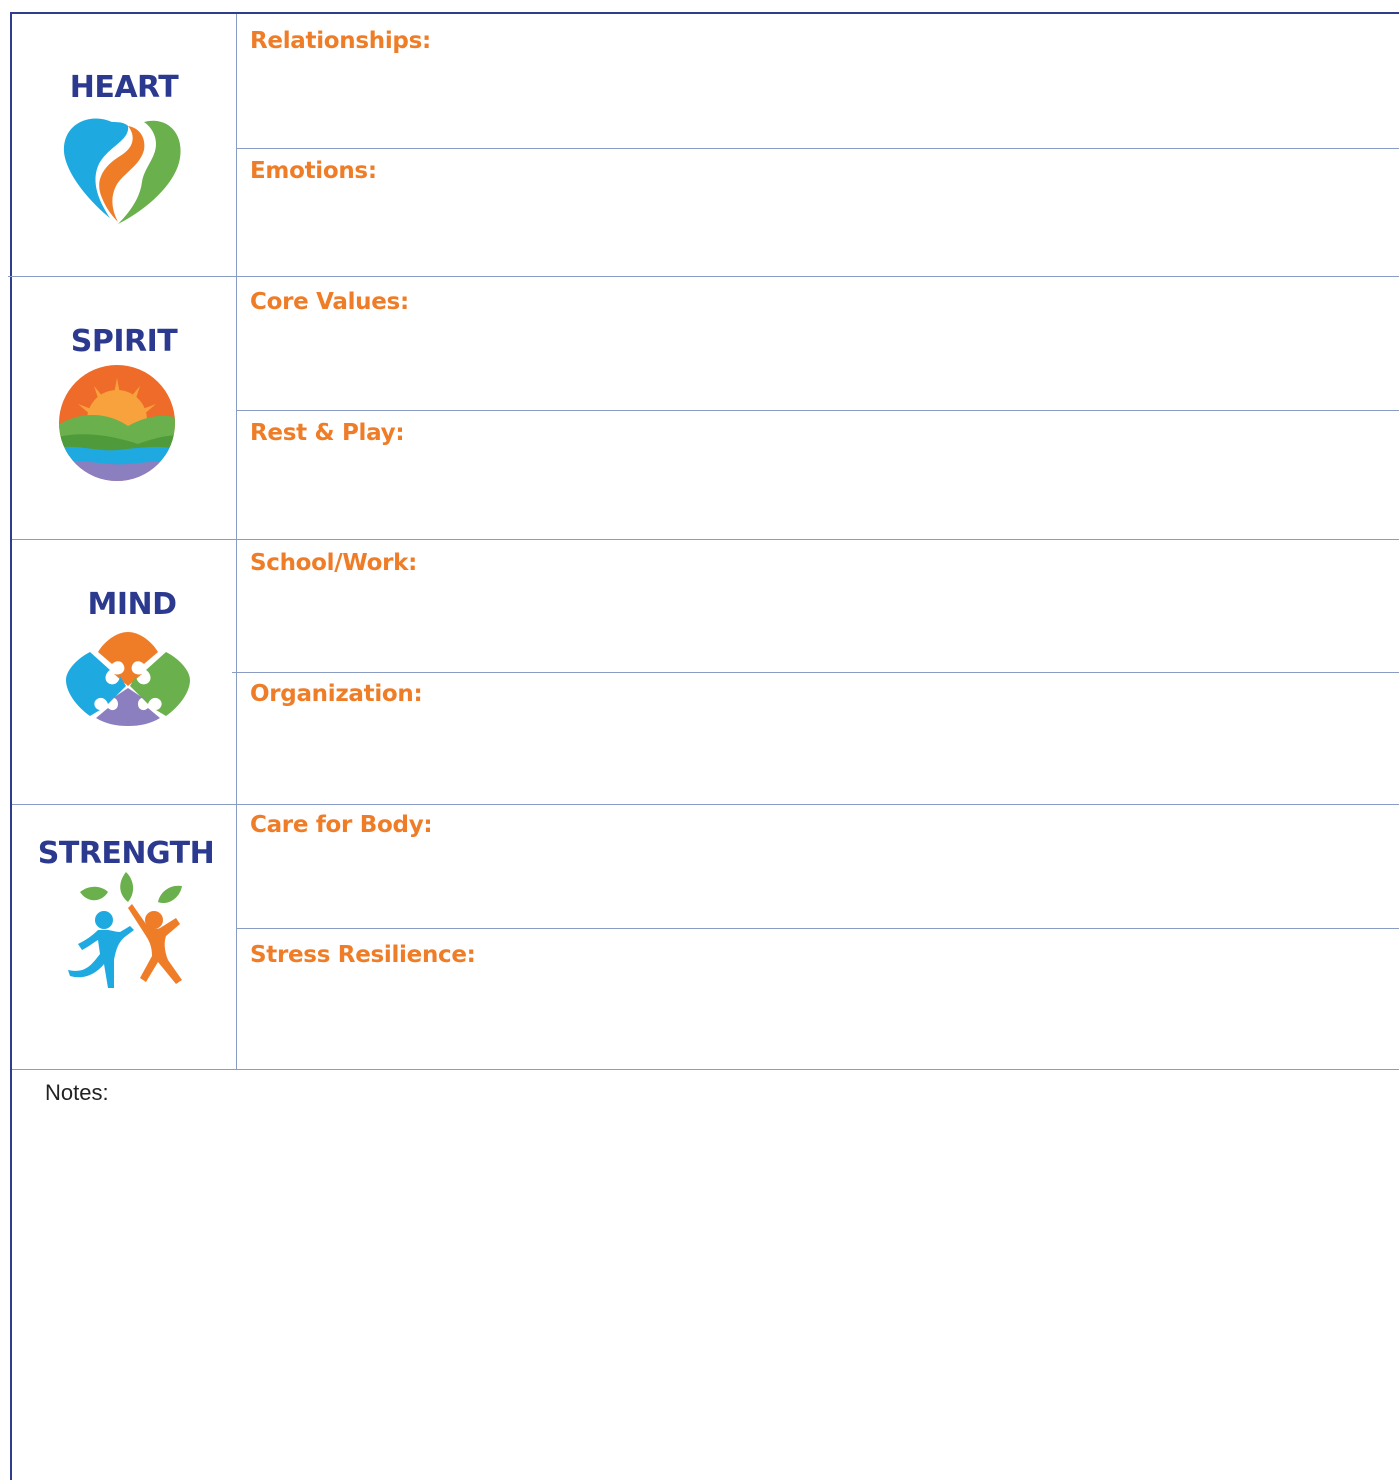 Image resolution: width=1399 pixels, height=1480 pixels. What do you see at coordinates (313, 171) in the screenshot?
I see `field-label-emotions: Emotions:` at bounding box center [313, 171].